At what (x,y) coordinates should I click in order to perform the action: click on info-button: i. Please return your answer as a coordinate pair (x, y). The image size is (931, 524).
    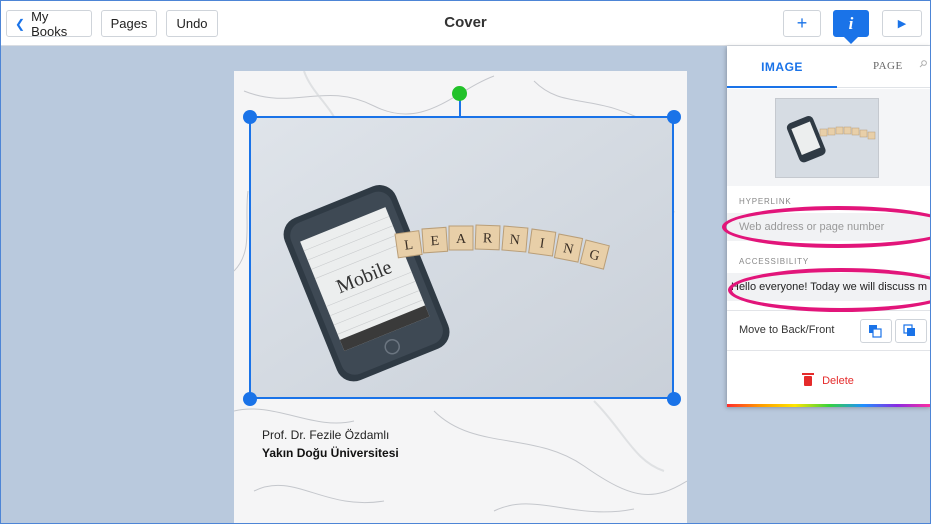
    Looking at the image, I should click on (851, 23).